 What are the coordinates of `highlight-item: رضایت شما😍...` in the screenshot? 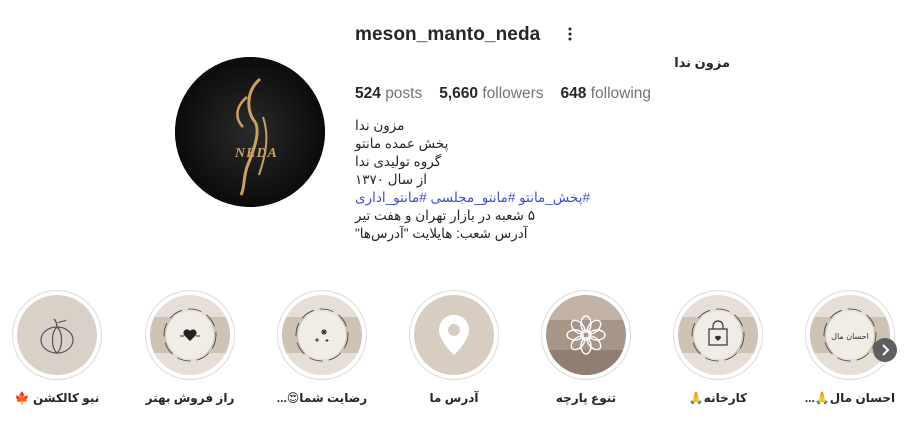 It's located at (322, 347).